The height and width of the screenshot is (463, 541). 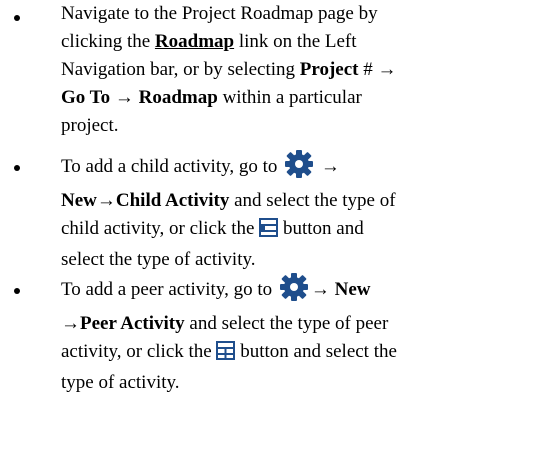 What do you see at coordinates (194, 41) in the screenshot?
I see `roadmap-link: Roadmap` at bounding box center [194, 41].